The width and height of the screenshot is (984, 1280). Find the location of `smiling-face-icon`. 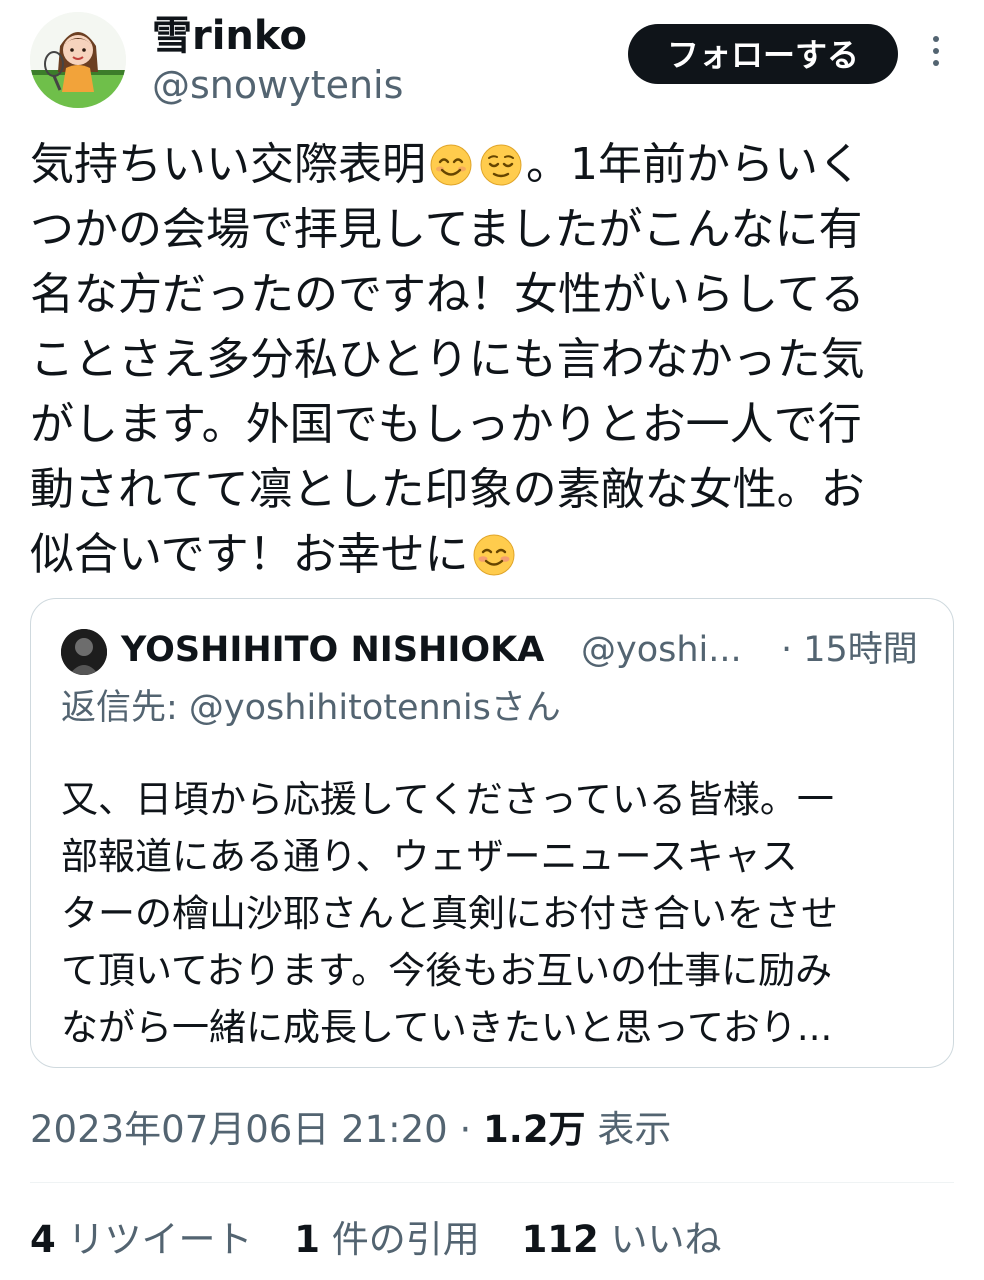

smiling-face-icon is located at coordinates (494, 555).